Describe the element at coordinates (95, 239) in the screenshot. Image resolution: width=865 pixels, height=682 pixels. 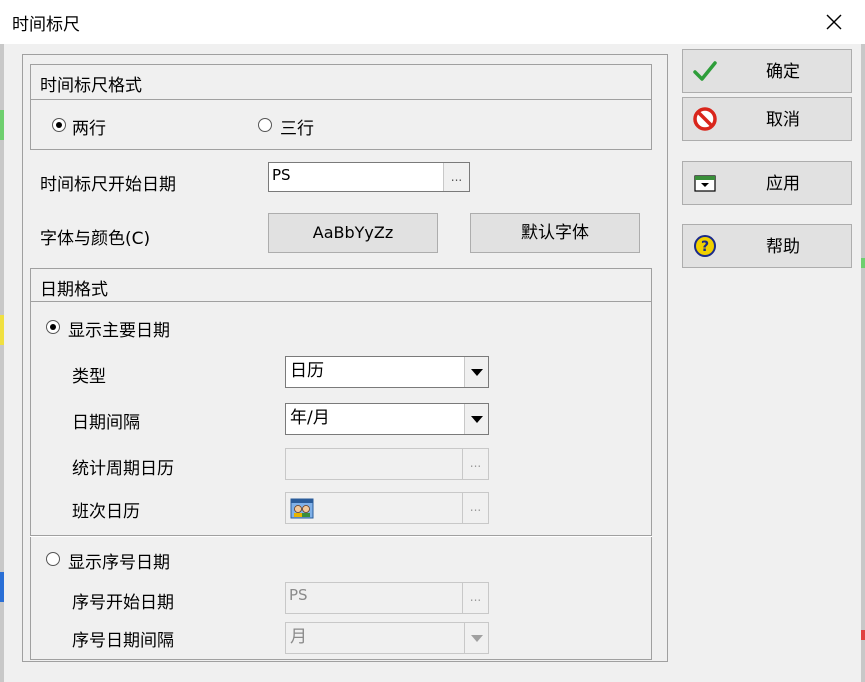
I see `font-color-label: 字体与颜色(C)` at that location.